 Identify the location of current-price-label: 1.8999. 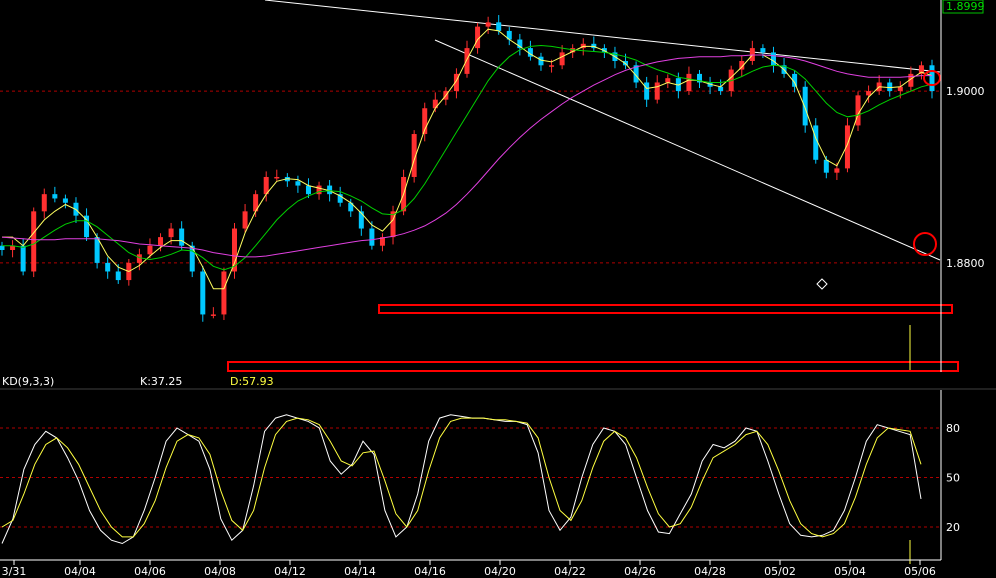
(965, 6).